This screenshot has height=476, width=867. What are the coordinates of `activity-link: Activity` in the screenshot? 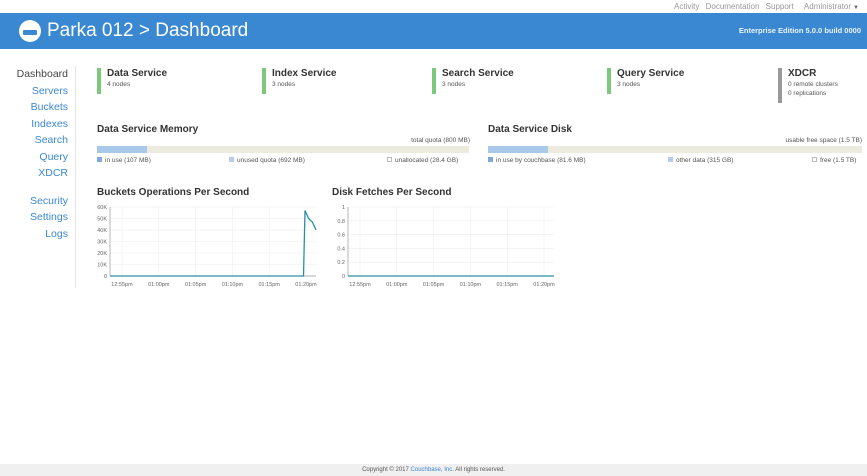 It's located at (686, 6).